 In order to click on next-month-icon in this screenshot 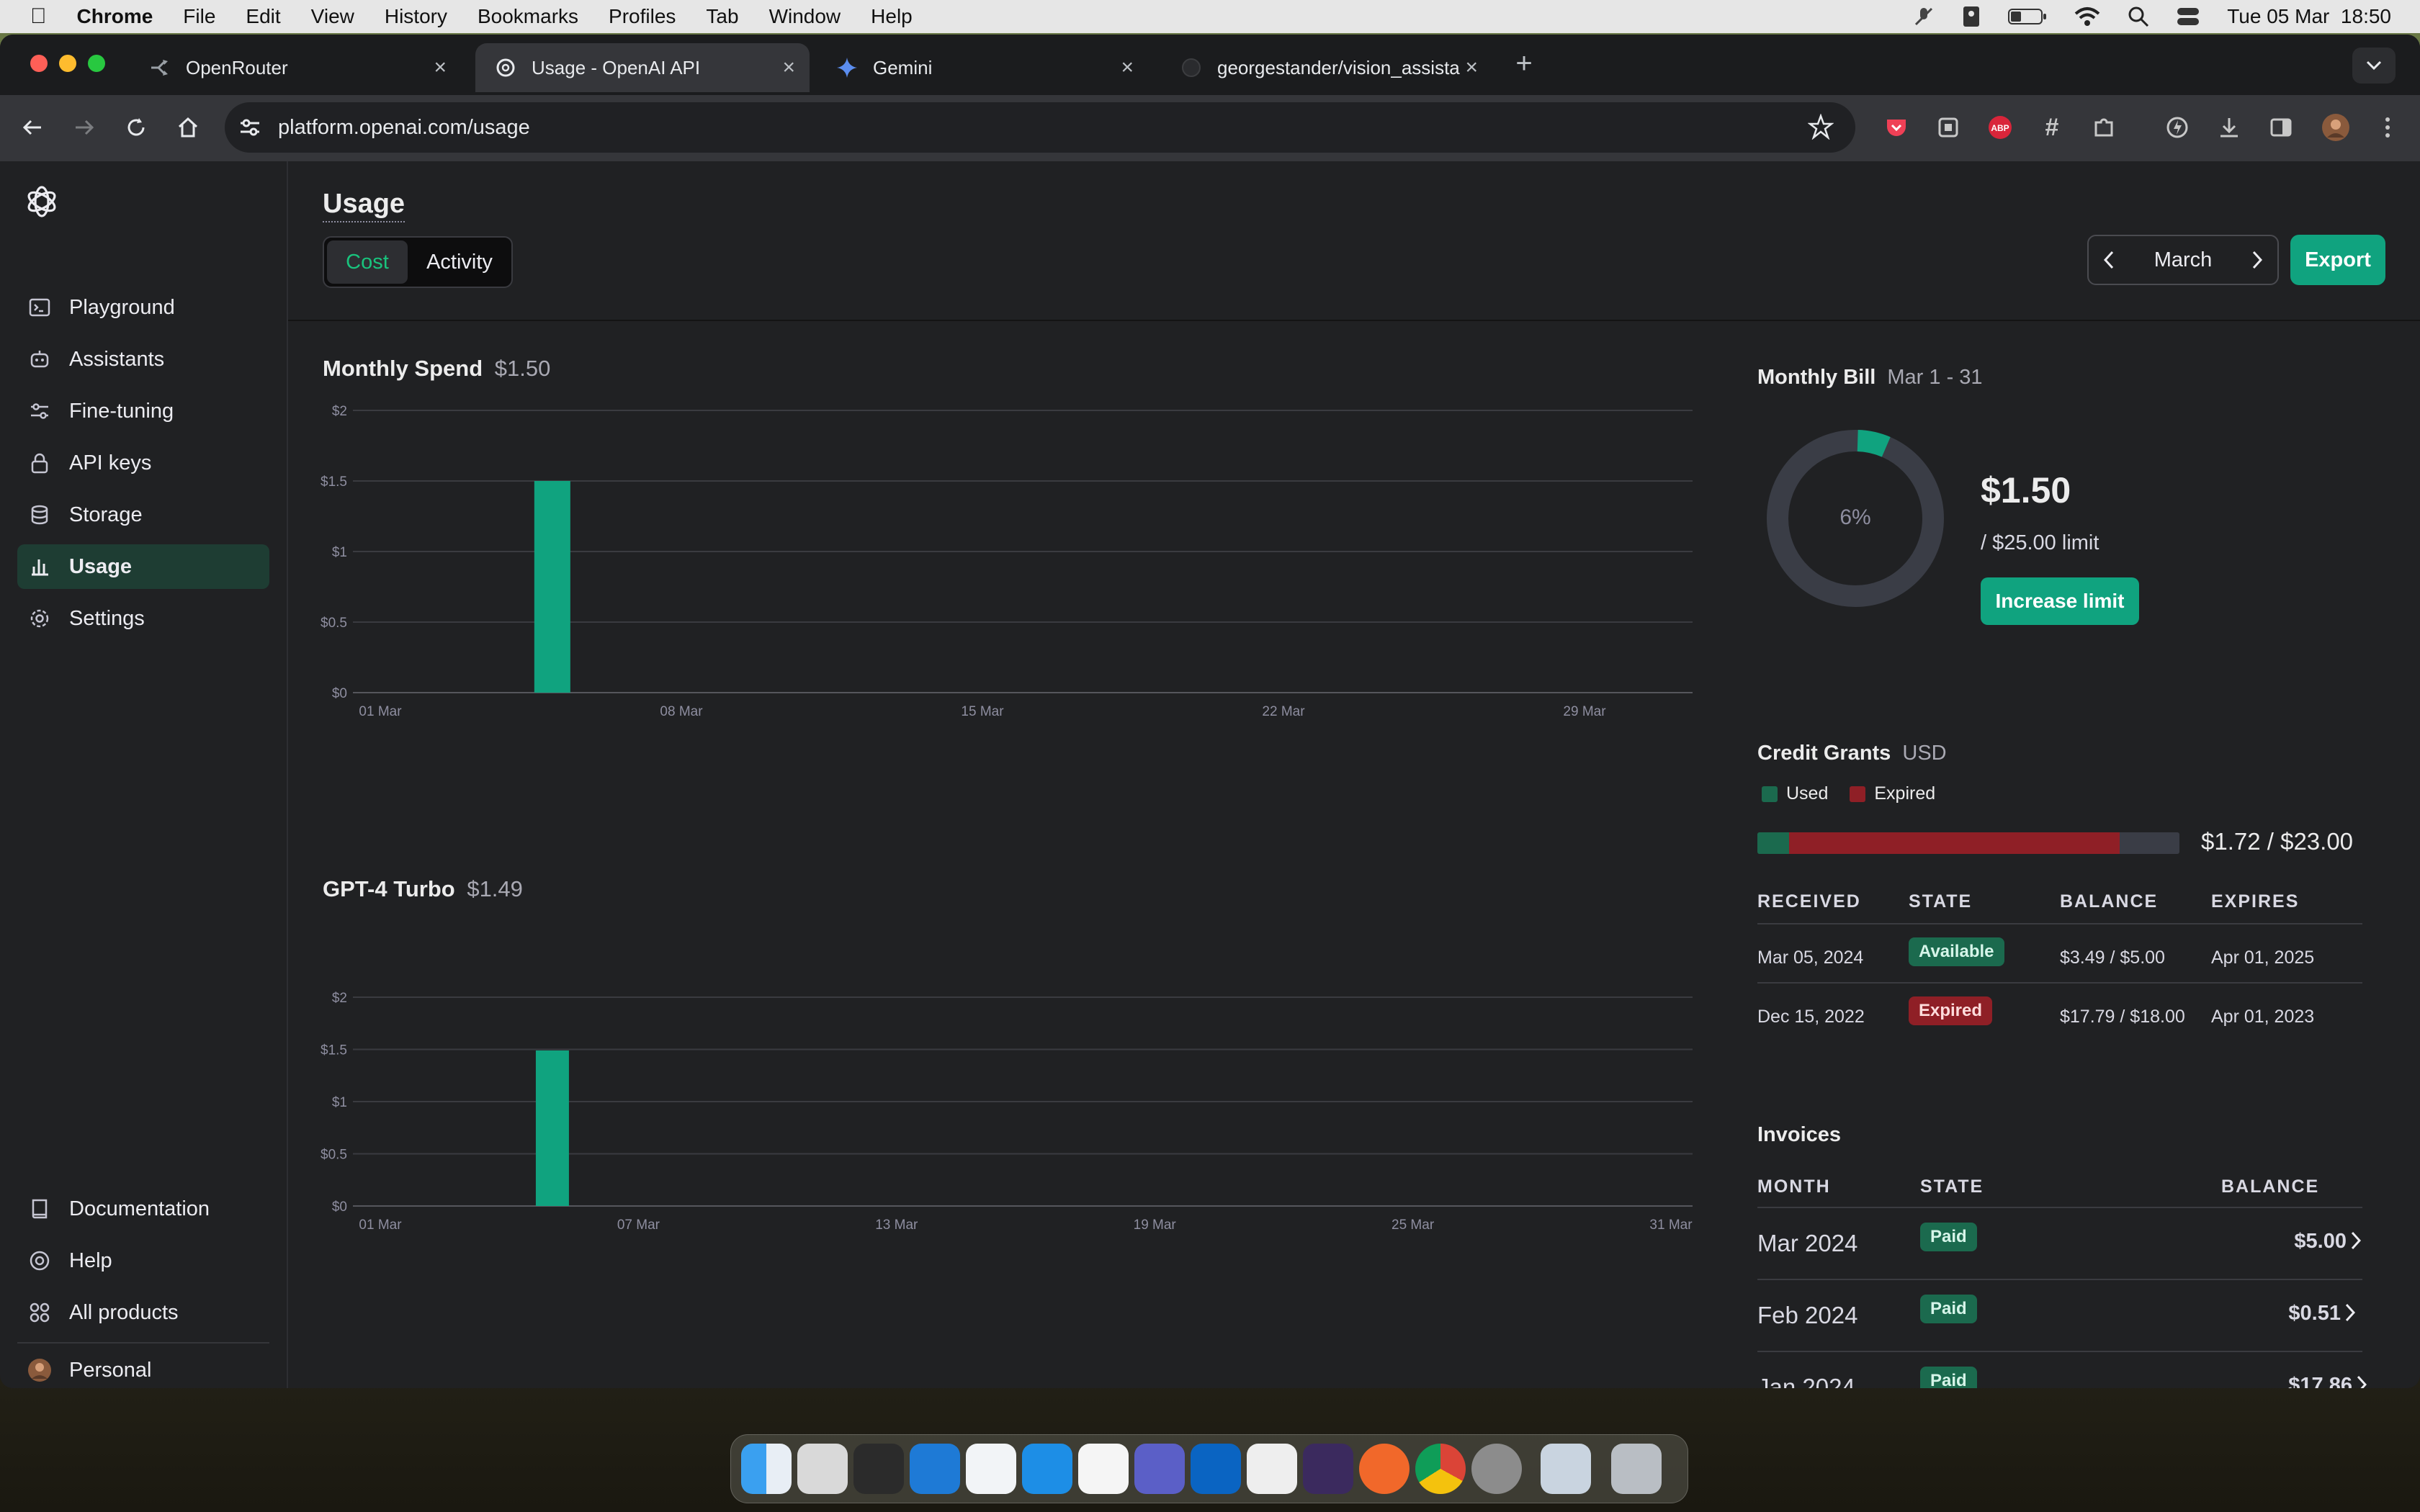, I will do `click(2257, 260)`.